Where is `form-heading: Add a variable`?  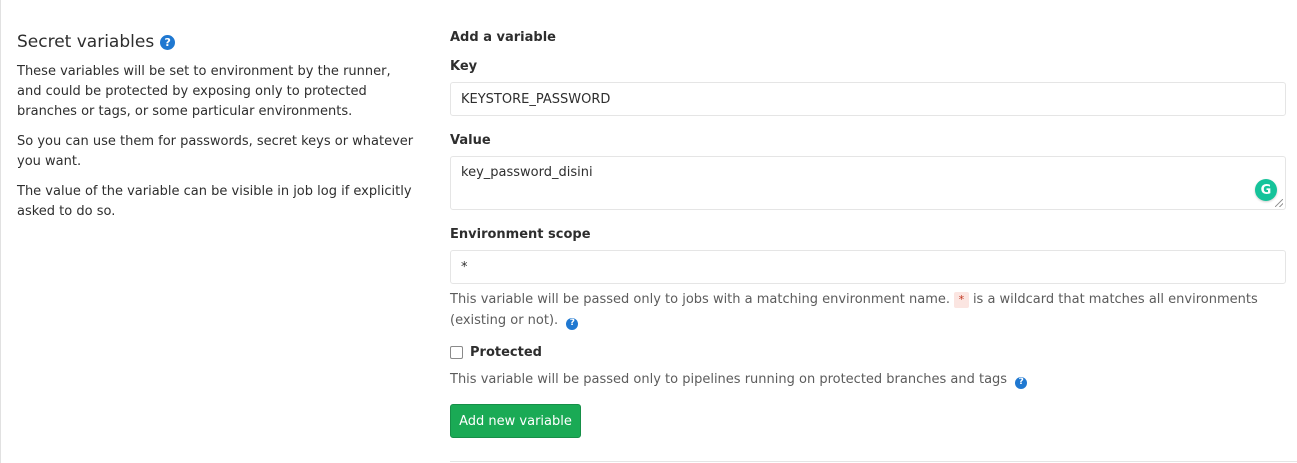 form-heading: Add a variable is located at coordinates (503, 37).